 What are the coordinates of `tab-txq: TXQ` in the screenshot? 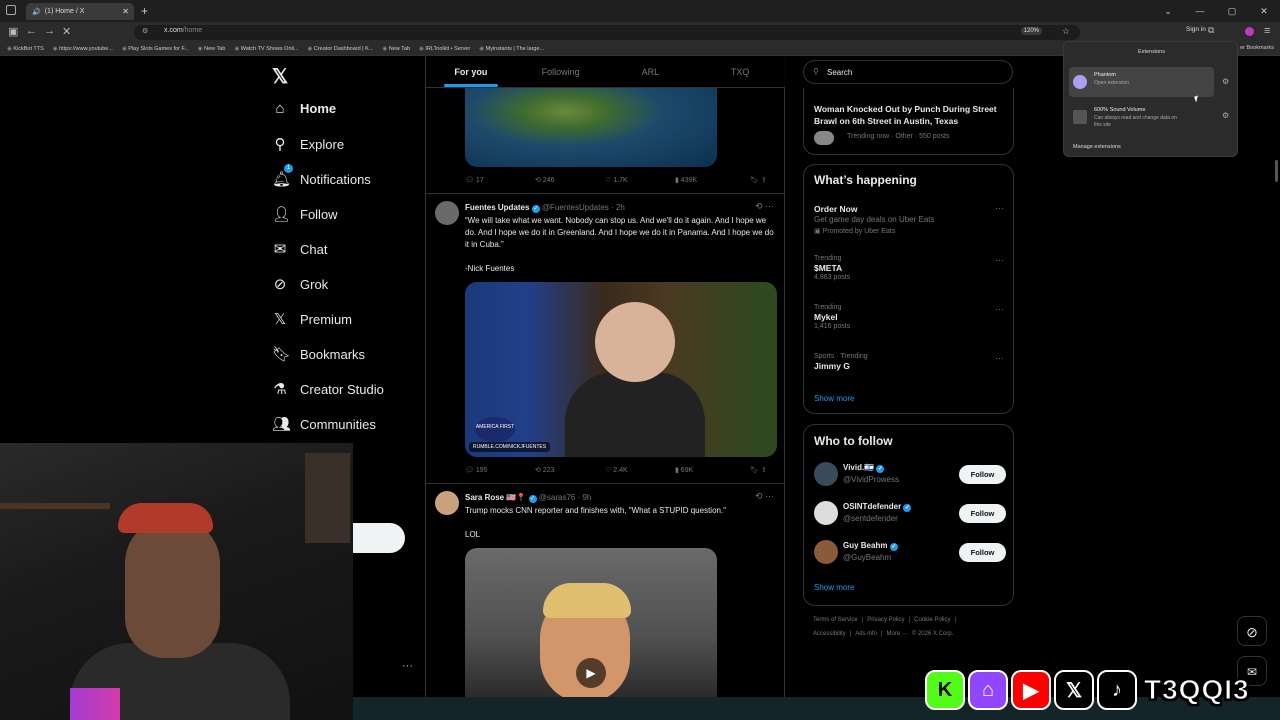 It's located at (740, 71).